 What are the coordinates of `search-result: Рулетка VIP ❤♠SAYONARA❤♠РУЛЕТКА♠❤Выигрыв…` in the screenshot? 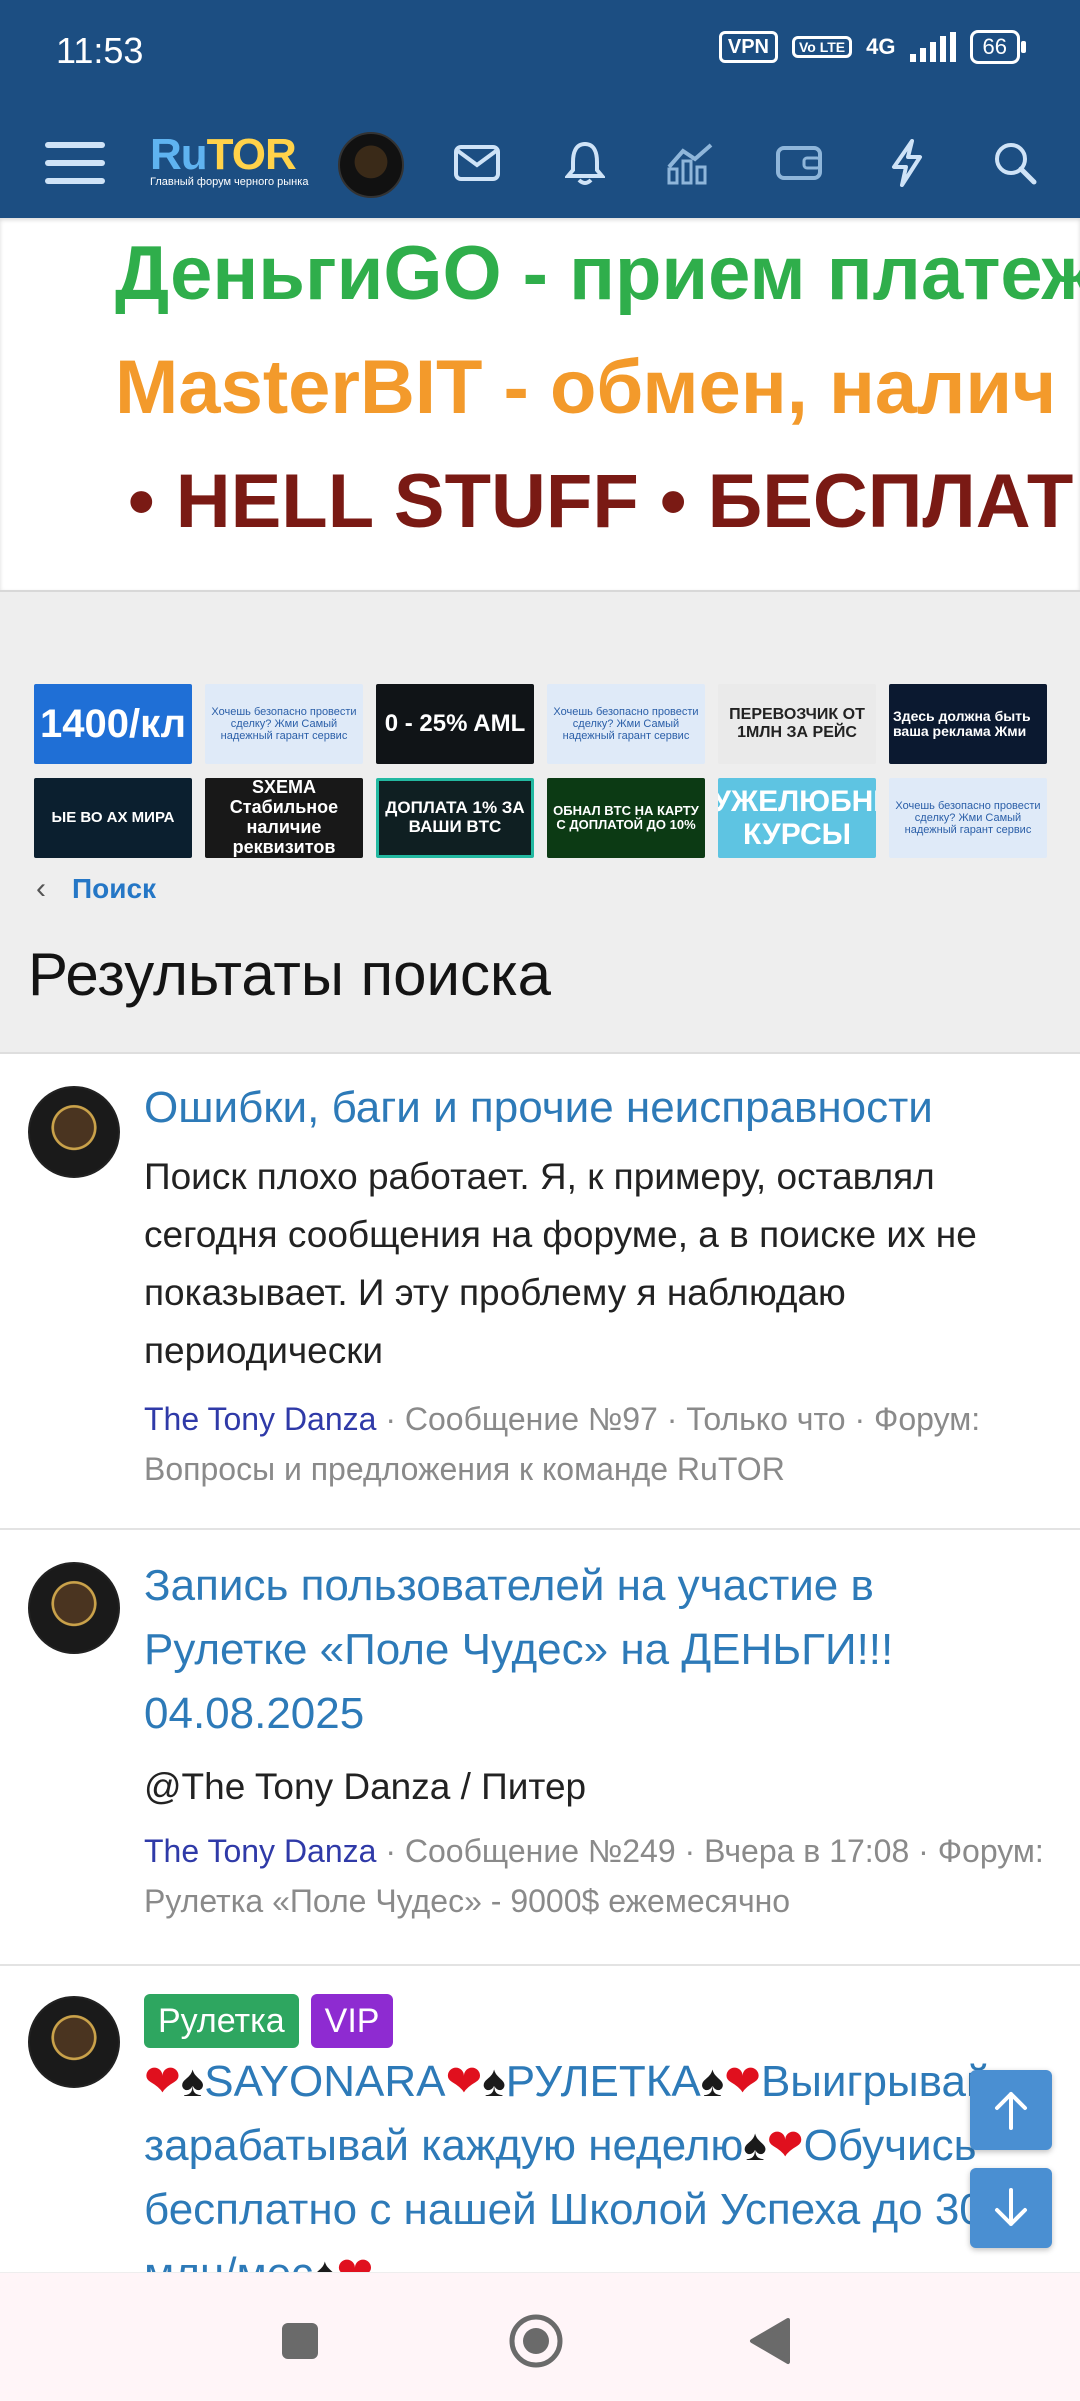 It's located at (540, 2119).